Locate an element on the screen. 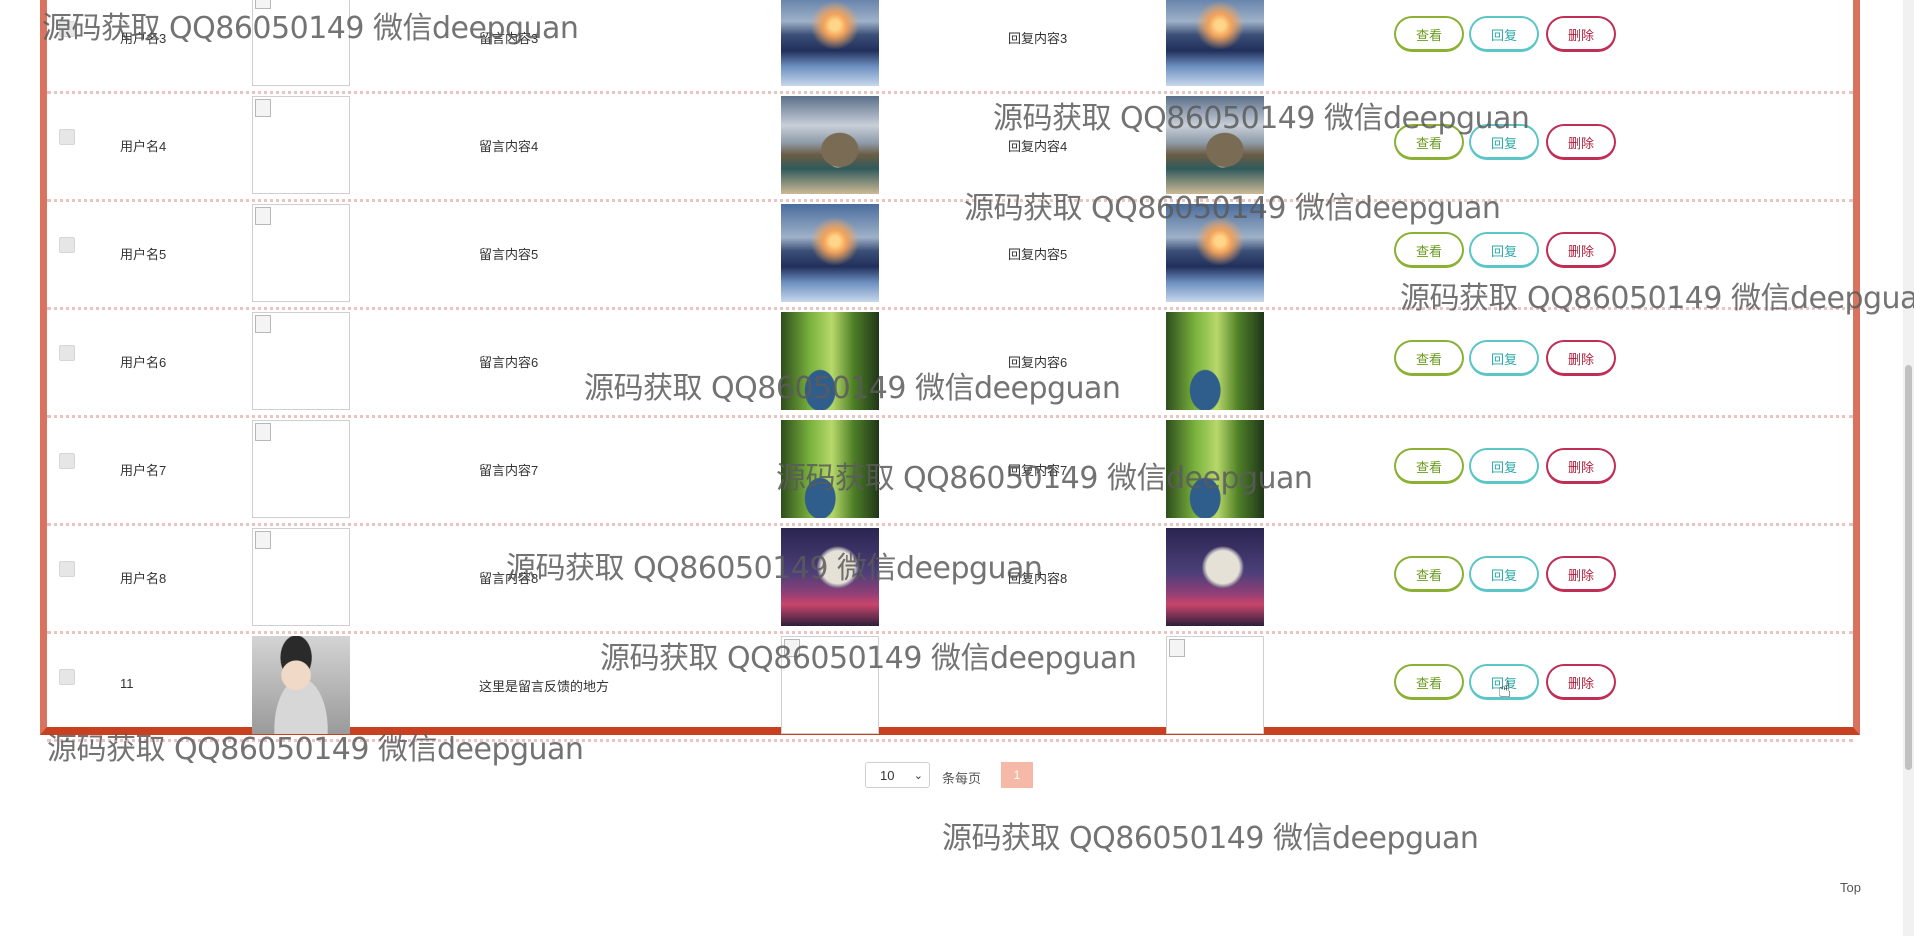  page-button-current: 1 is located at coordinates (1017, 775).